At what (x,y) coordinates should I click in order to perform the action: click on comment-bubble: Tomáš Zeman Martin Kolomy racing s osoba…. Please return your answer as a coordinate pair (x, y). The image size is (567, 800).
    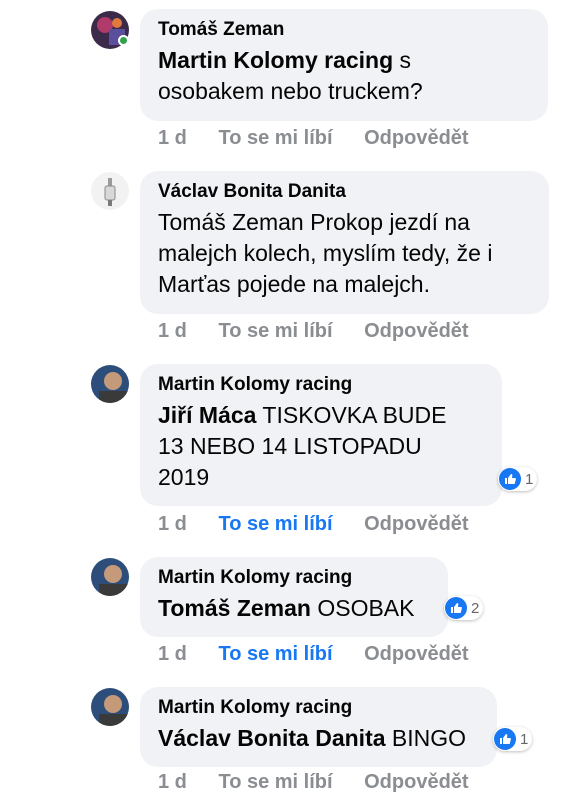
    Looking at the image, I should click on (344, 65).